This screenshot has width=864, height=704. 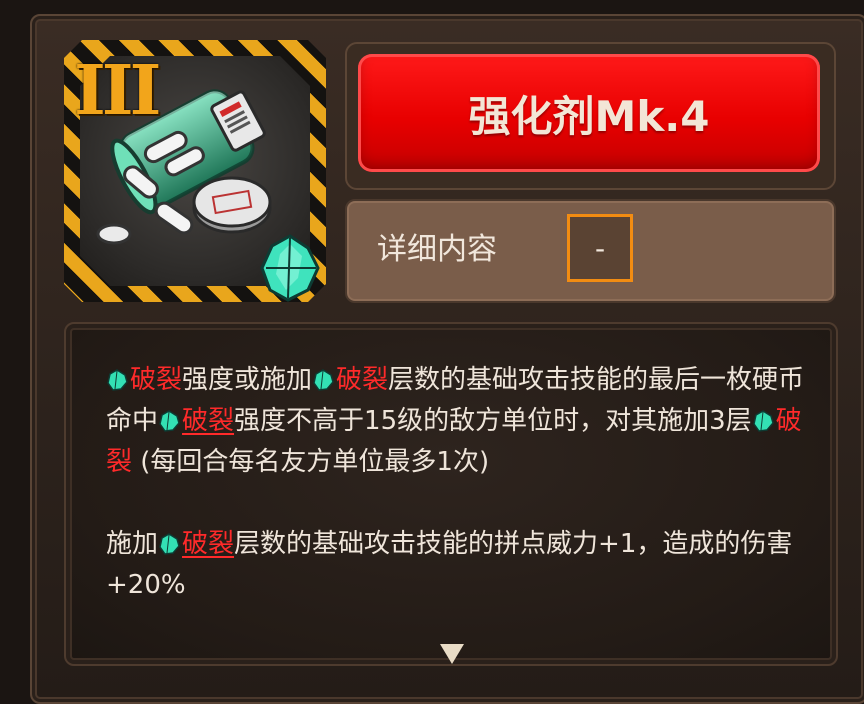 I want to click on details-toggle-value: -, so click(x=600, y=248).